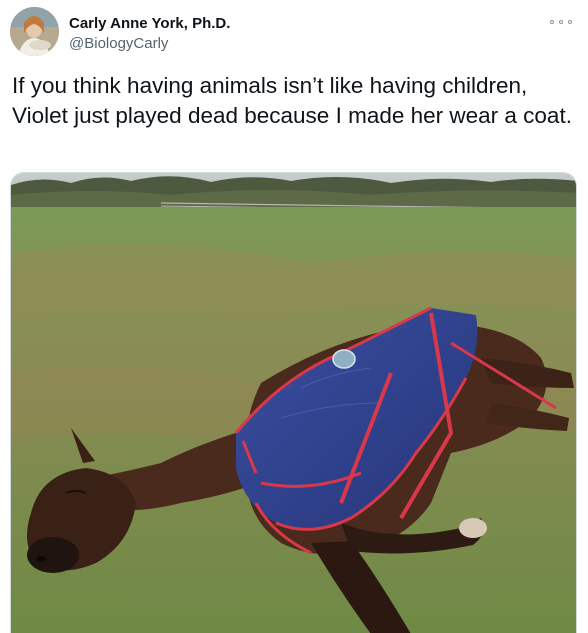  Describe the element at coordinates (294, 33) in the screenshot. I see `tweet-header: Carly Anne York, Ph.D. @BiologyCarly` at that location.